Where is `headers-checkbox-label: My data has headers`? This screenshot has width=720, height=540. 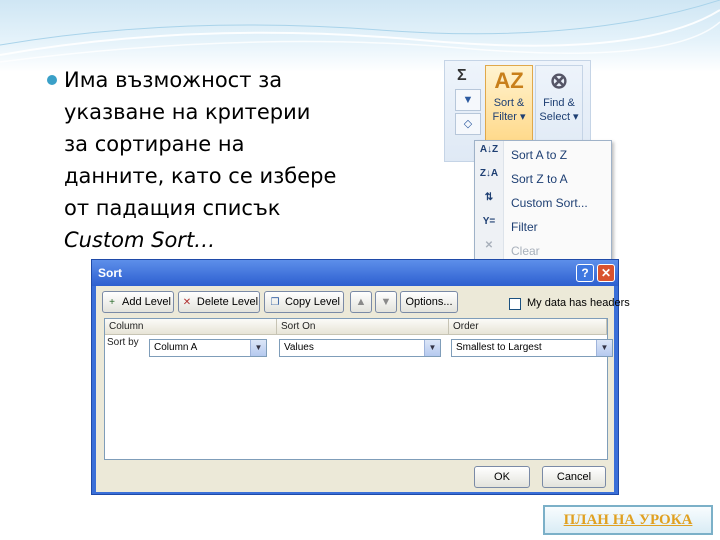 headers-checkbox-label: My data has headers is located at coordinates (578, 303).